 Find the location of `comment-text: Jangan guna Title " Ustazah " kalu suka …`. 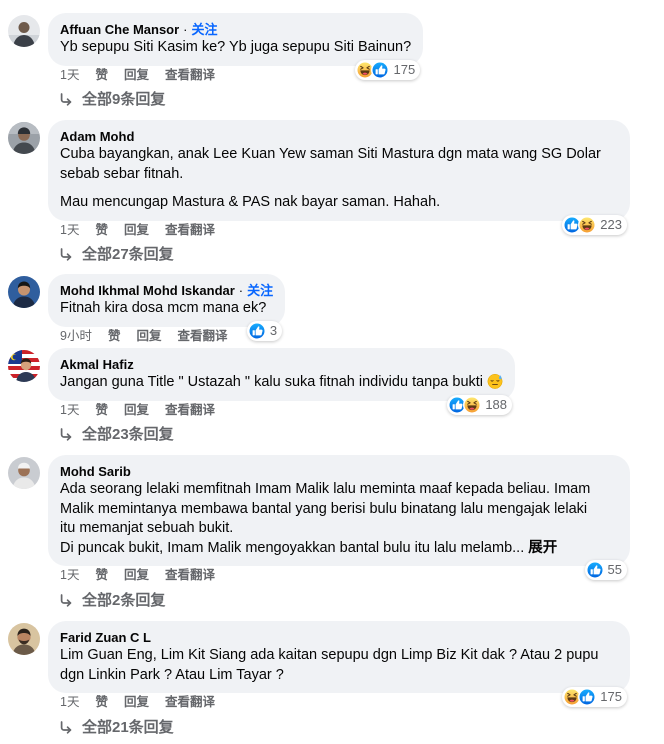

comment-text: Jangan guna Title " Ustazah " kalu suka … is located at coordinates (281, 383).